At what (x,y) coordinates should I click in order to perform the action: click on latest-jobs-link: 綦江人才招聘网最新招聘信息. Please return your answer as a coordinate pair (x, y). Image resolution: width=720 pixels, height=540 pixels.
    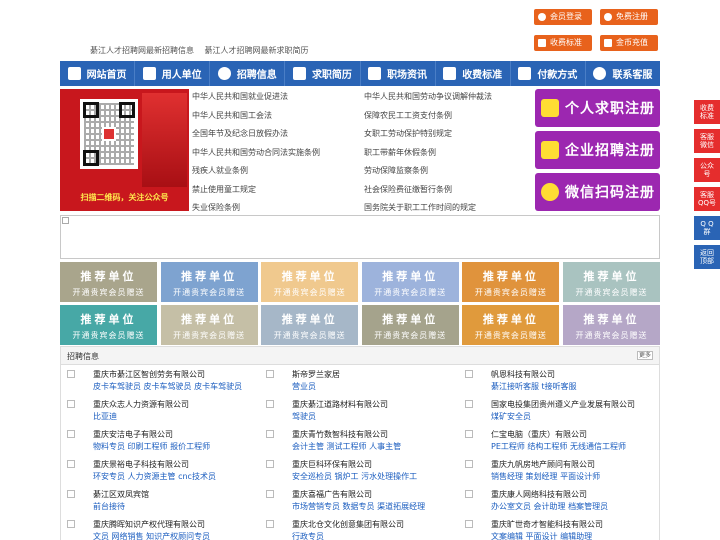
    Looking at the image, I should click on (142, 50).